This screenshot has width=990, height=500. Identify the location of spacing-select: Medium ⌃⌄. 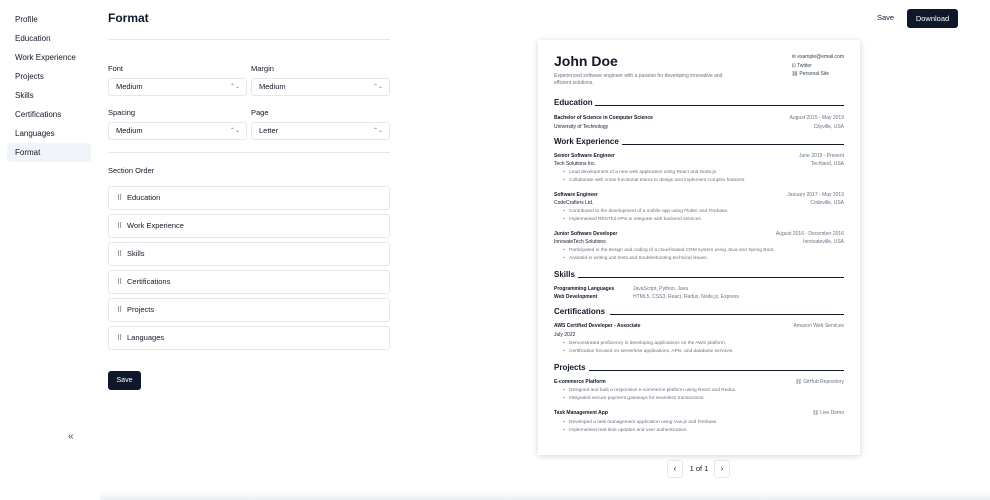
(177, 131).